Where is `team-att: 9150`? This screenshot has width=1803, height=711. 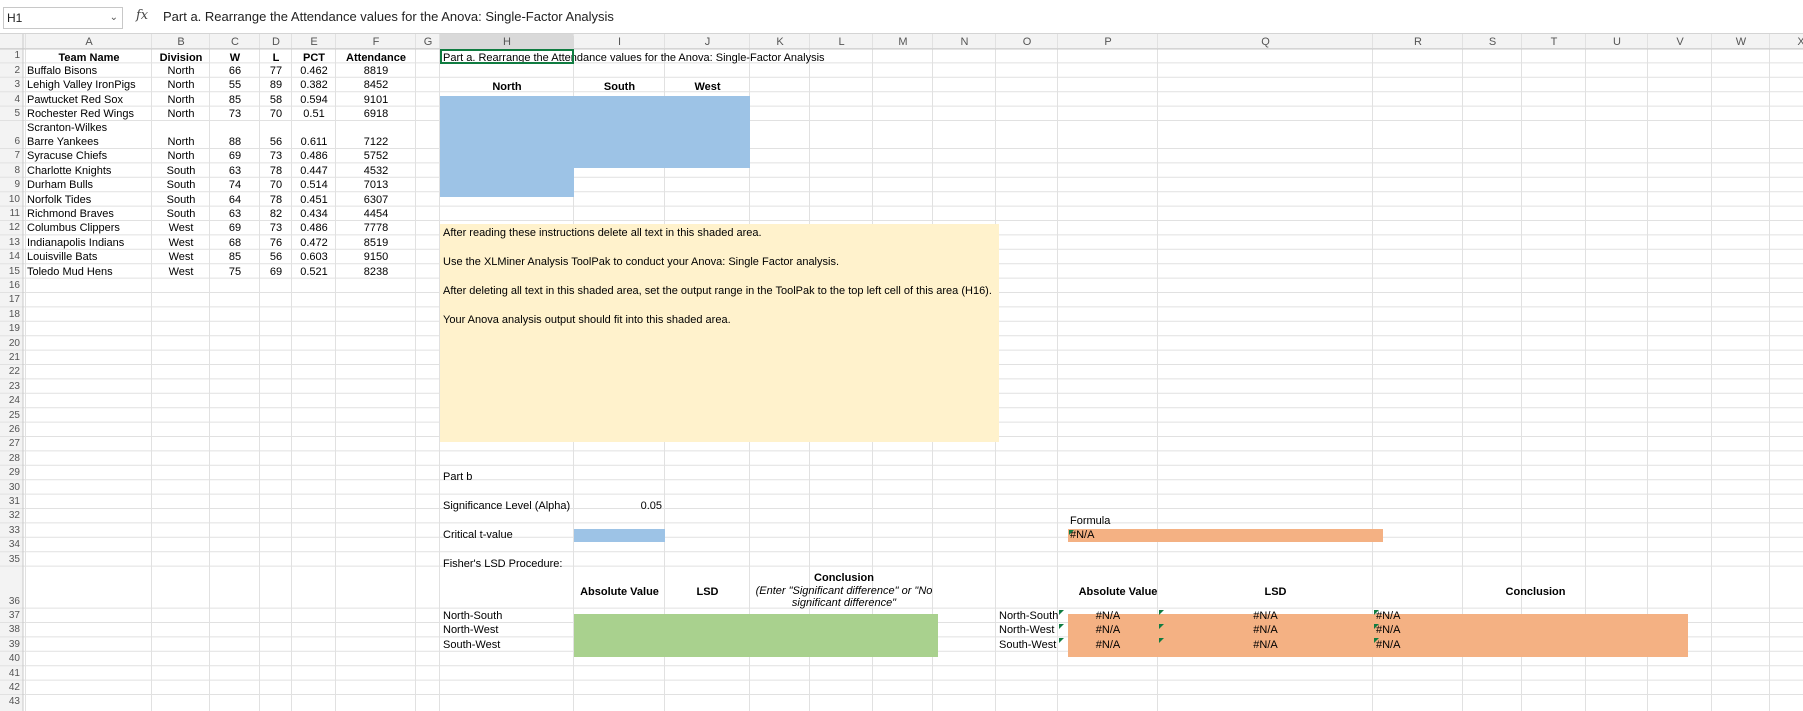 team-att: 9150 is located at coordinates (376, 257).